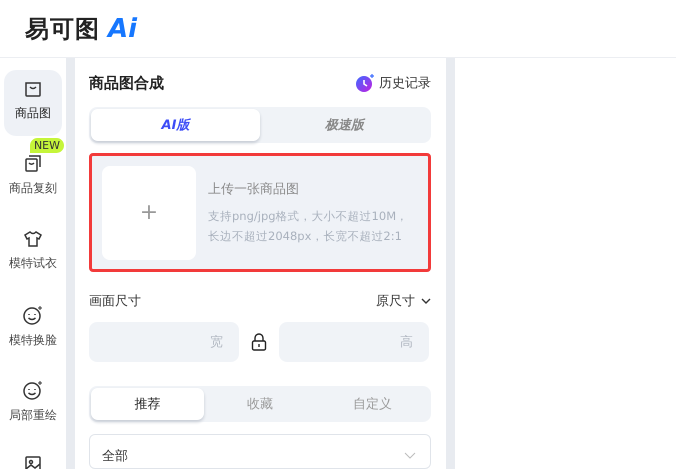 This screenshot has width=676, height=469. Describe the element at coordinates (393, 83) in the screenshot. I see `history-button: 历史记录` at that location.